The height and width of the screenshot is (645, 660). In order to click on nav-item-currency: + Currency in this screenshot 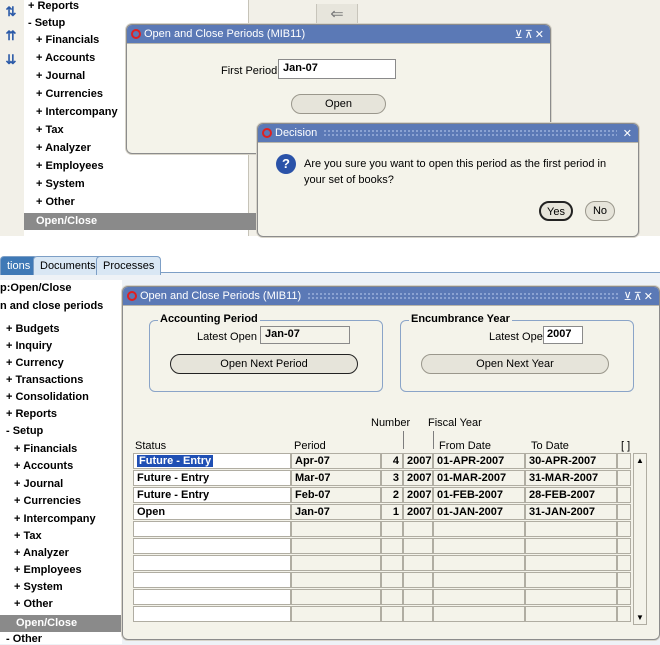, I will do `click(35, 363)`.